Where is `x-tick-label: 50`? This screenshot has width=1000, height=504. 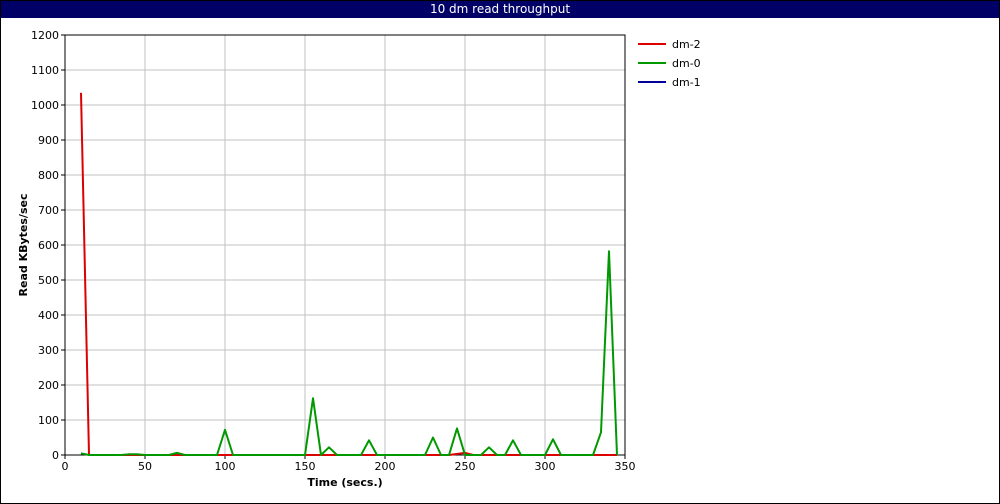
x-tick-label: 50 is located at coordinates (145, 466).